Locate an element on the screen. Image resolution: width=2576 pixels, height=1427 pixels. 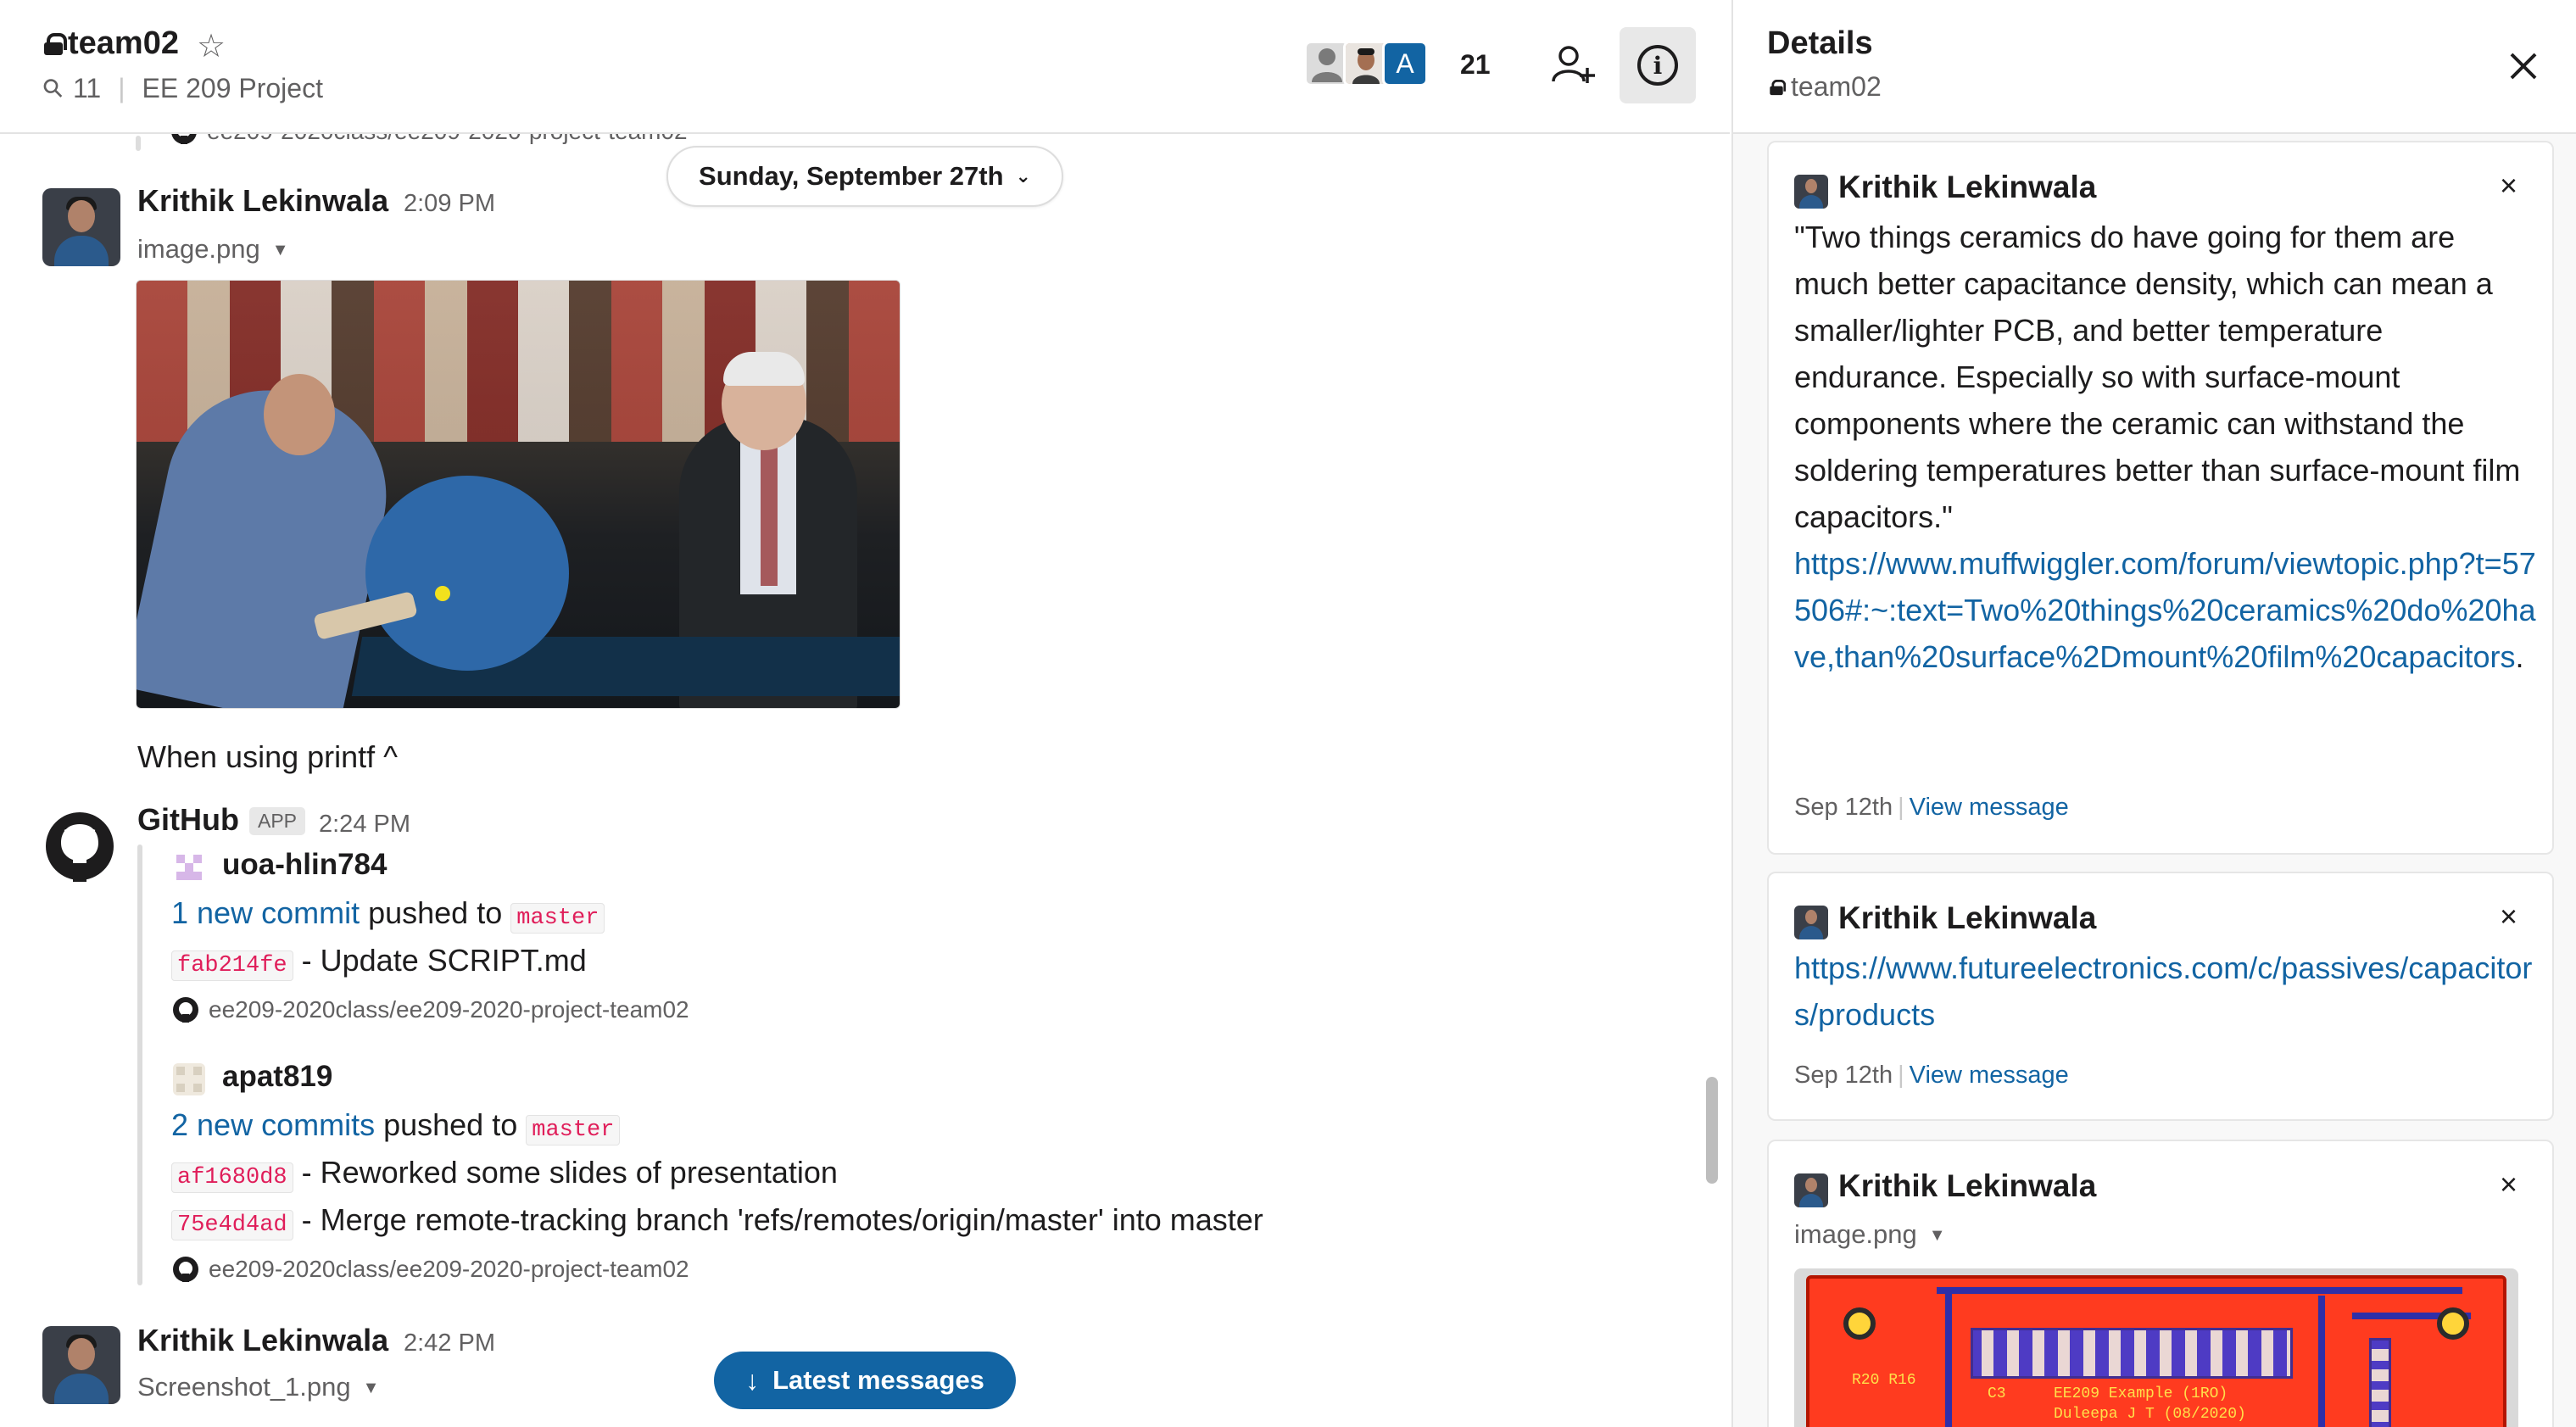
commit-link: 2 new commits is located at coordinates (273, 1124).